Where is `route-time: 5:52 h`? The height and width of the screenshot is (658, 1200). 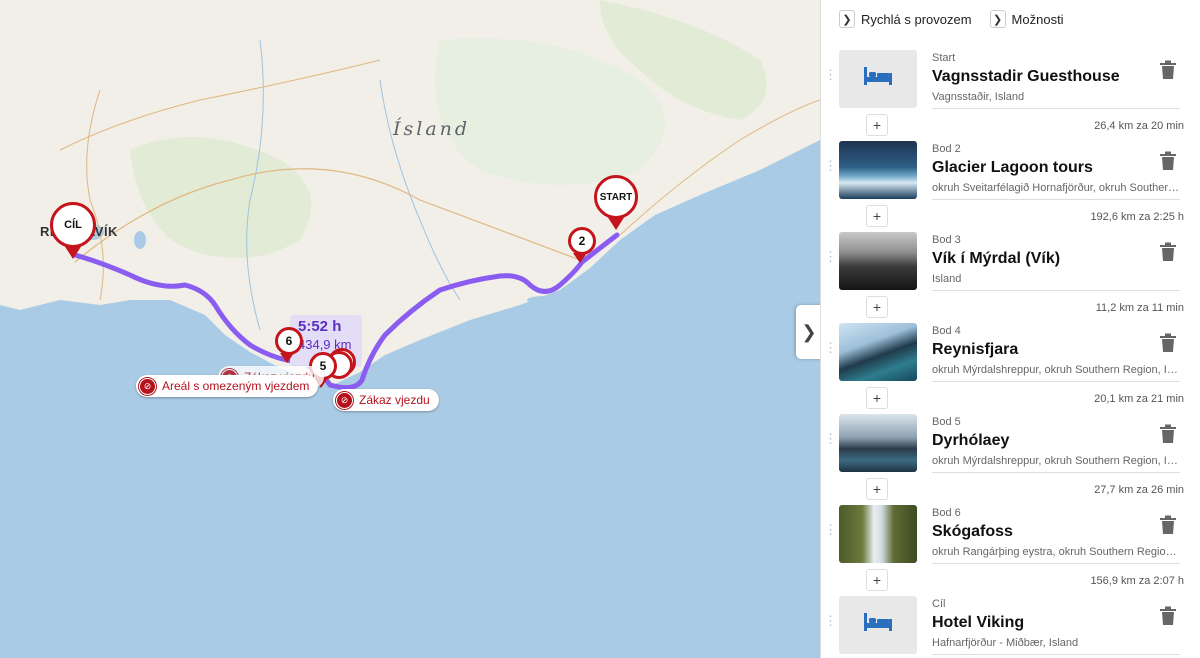
route-time: 5:52 h is located at coordinates (320, 326).